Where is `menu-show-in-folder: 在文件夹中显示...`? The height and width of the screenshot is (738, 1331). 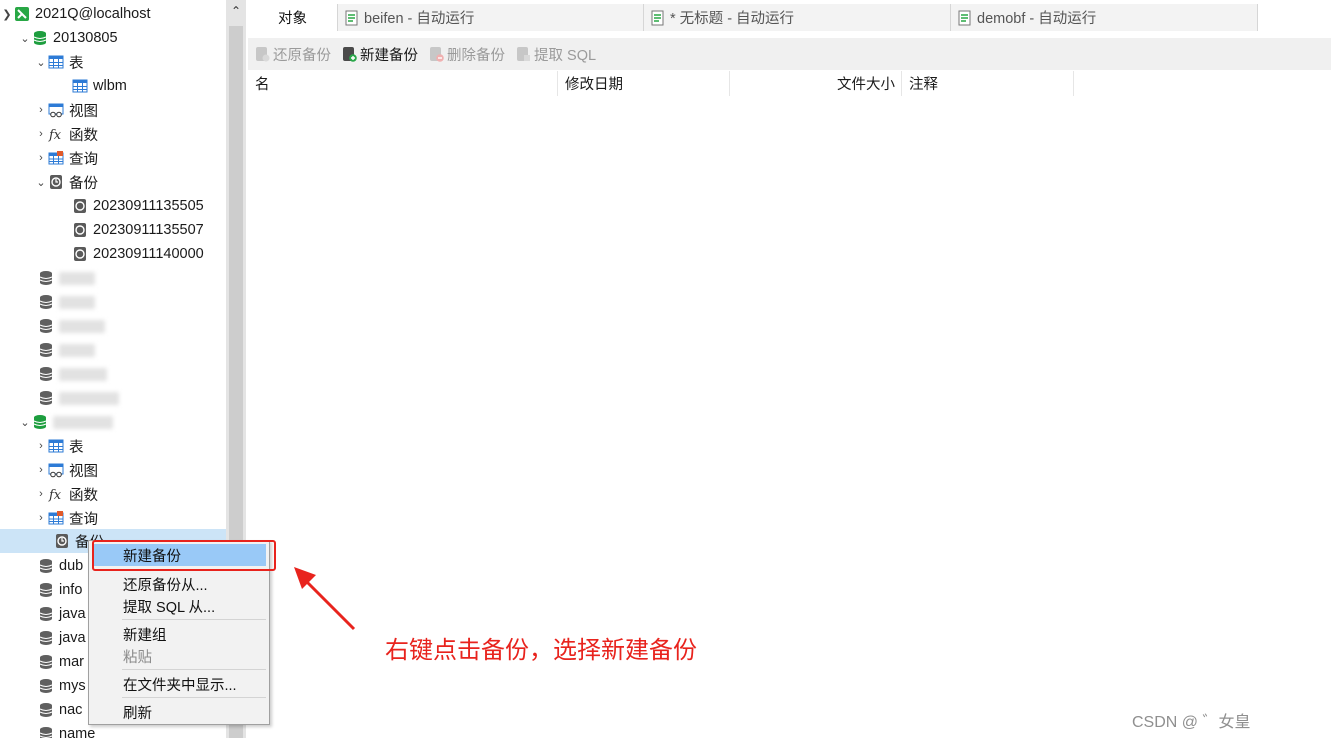
menu-show-in-folder: 在文件夹中显示... is located at coordinates (179, 684).